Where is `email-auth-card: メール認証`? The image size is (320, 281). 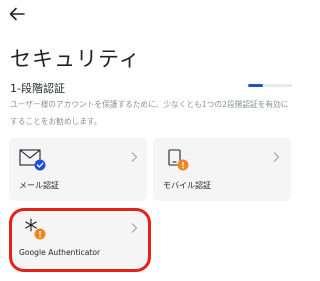 email-auth-card: メール認証 is located at coordinates (78, 169).